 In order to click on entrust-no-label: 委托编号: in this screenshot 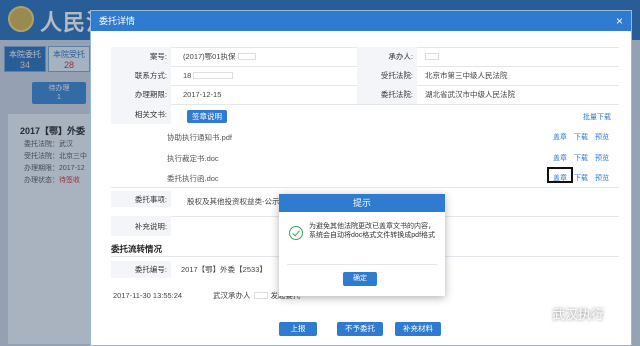, I will do `click(141, 269)`.